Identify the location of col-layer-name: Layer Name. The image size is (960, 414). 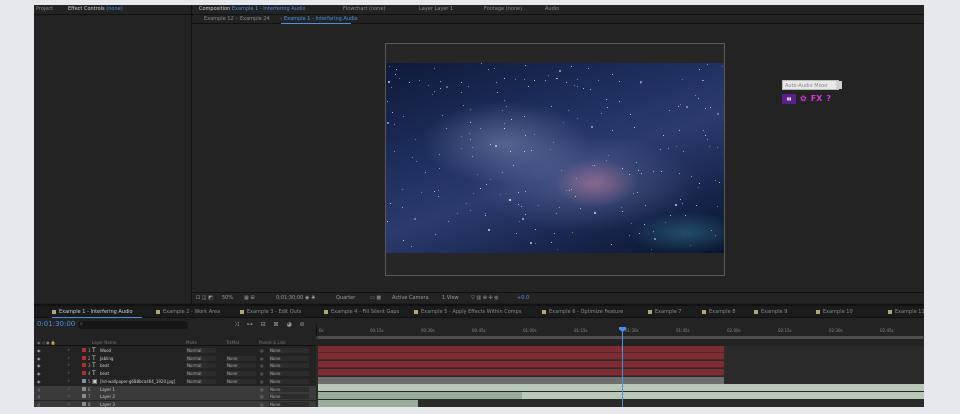
(104, 342).